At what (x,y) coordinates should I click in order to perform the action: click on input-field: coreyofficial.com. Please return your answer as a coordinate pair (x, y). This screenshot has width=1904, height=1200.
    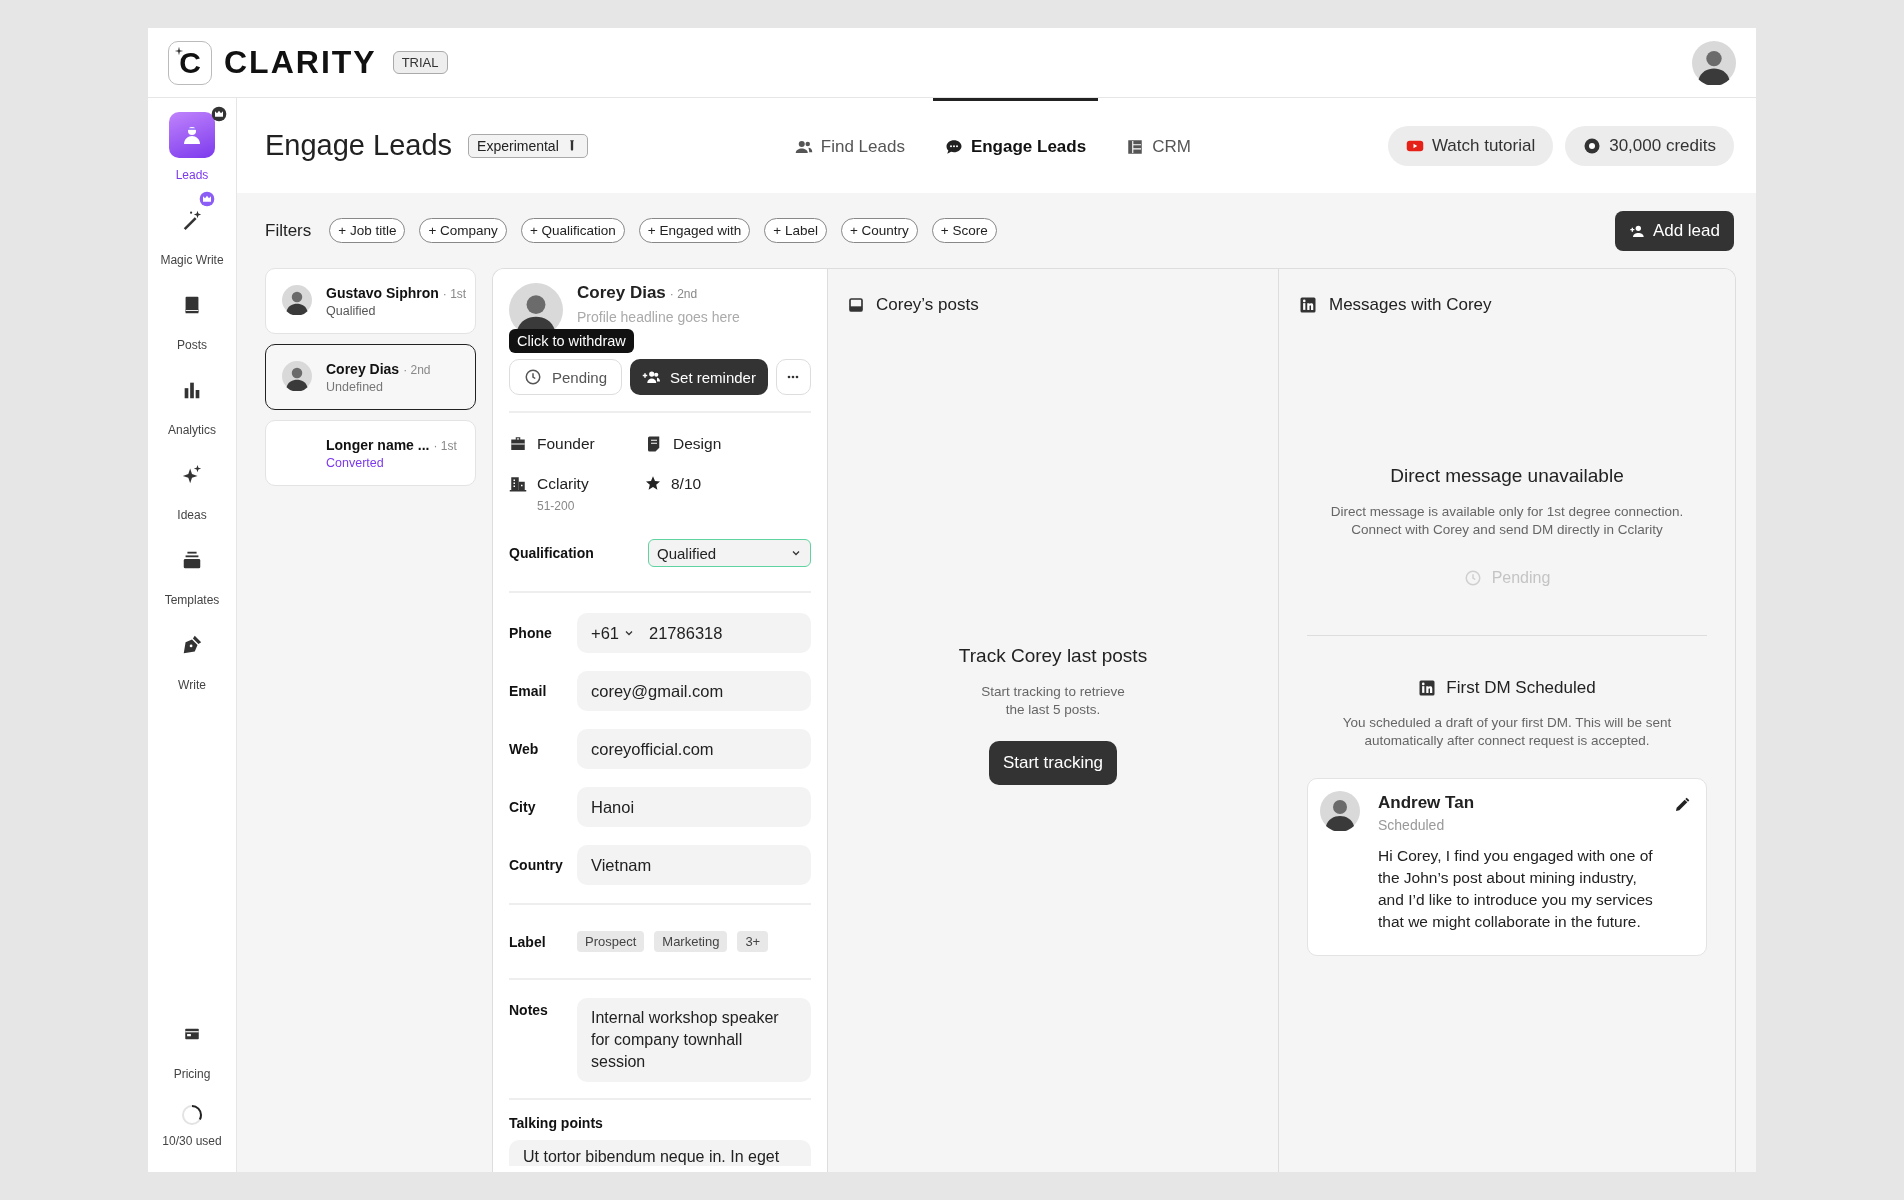
    Looking at the image, I should click on (694, 749).